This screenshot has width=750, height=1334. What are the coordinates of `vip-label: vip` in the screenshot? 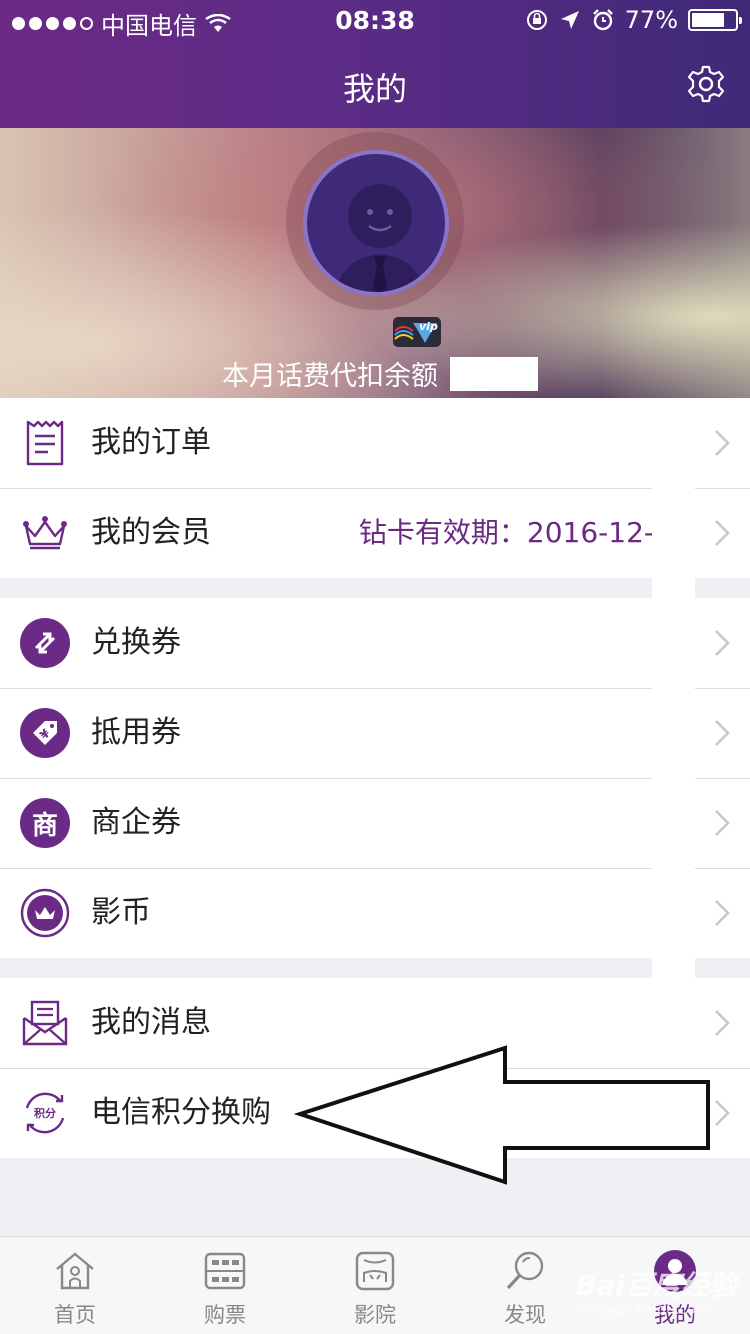 It's located at (428, 326).